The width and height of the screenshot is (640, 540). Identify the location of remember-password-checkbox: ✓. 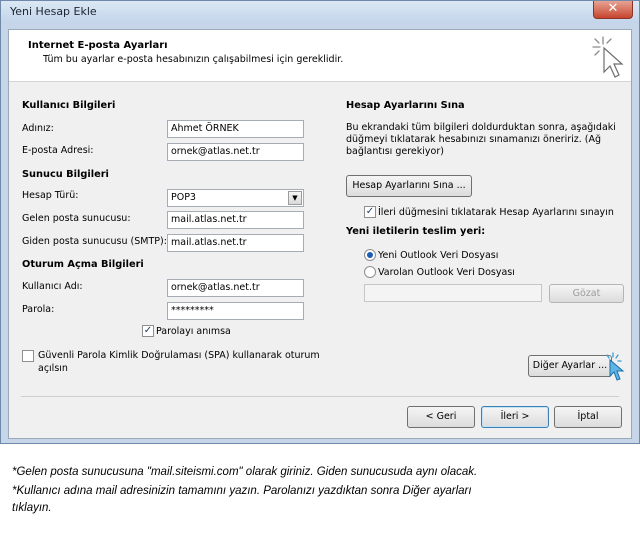
(148, 331).